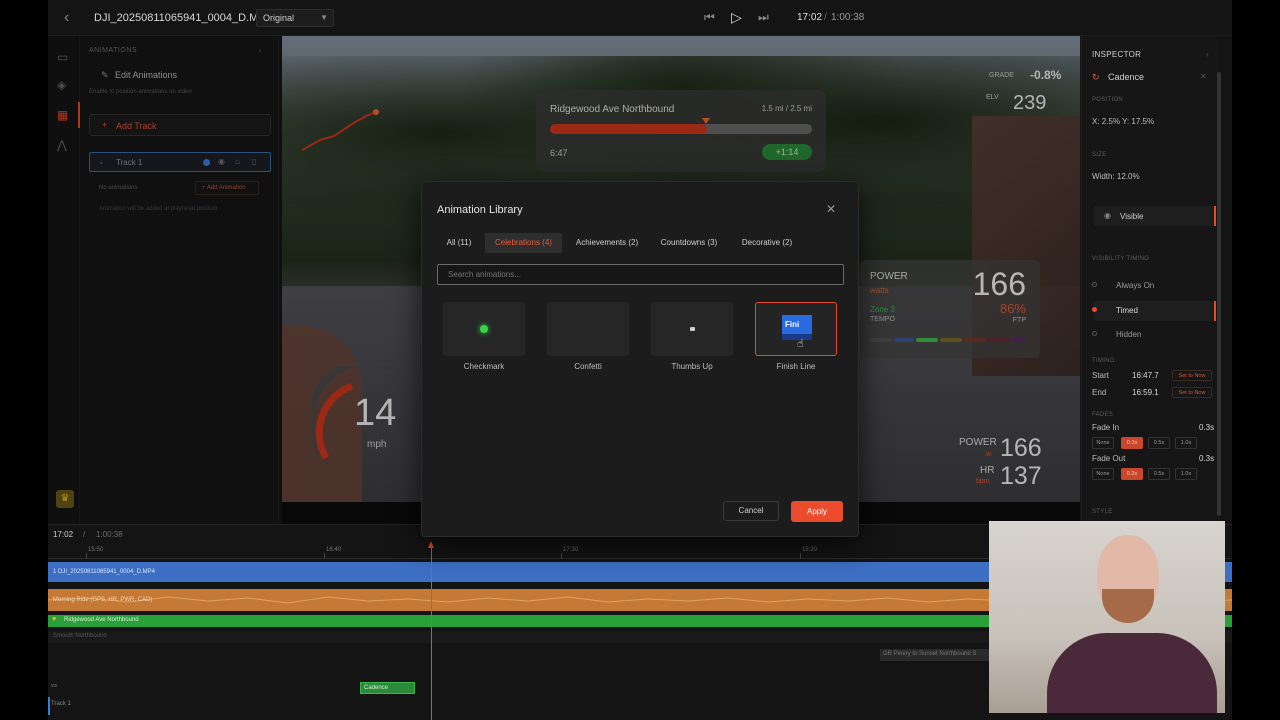 The width and height of the screenshot is (1280, 720). Describe the element at coordinates (1207, 54) in the screenshot. I see `chevron-right-icon: ›` at that location.